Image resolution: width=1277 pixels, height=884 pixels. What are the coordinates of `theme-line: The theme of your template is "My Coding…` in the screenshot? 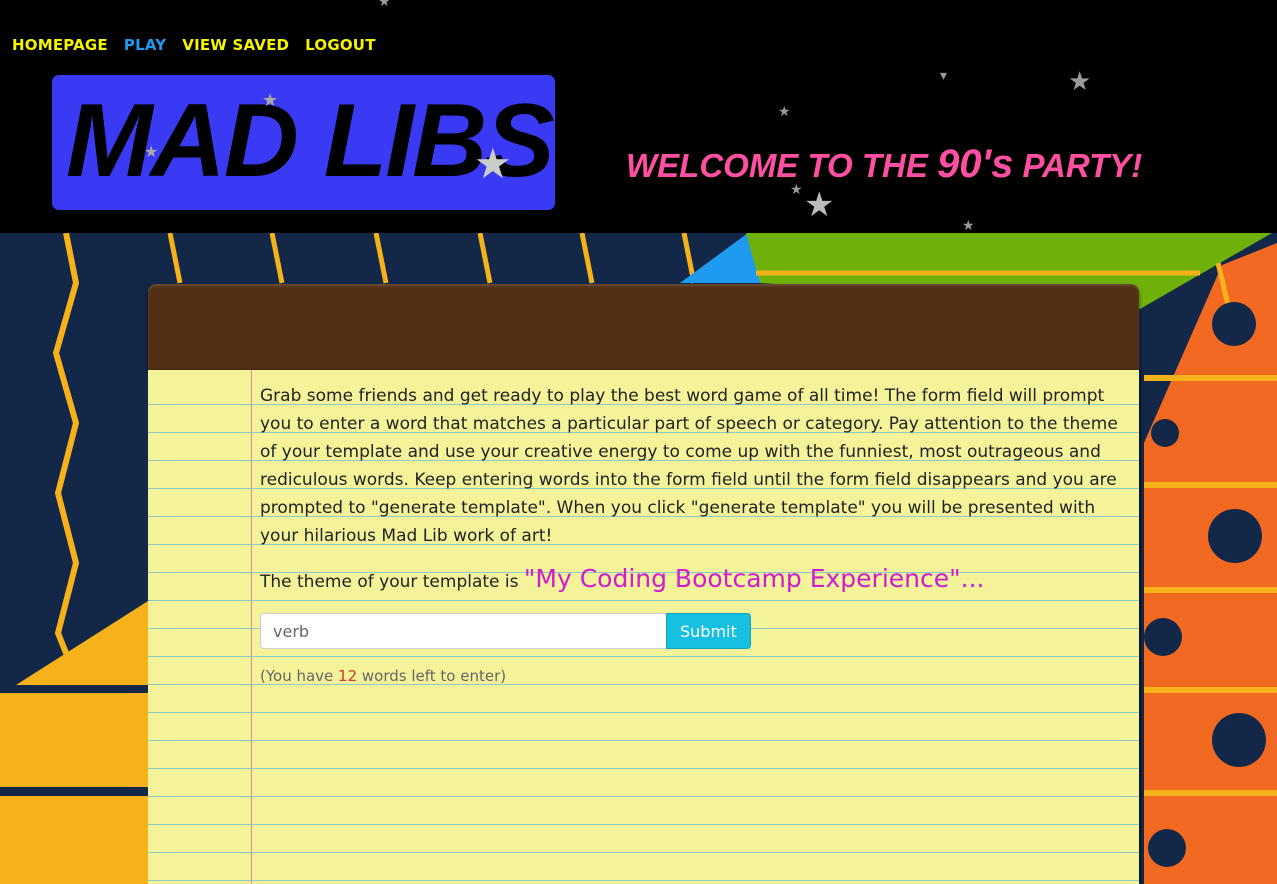 It's located at (693, 580).